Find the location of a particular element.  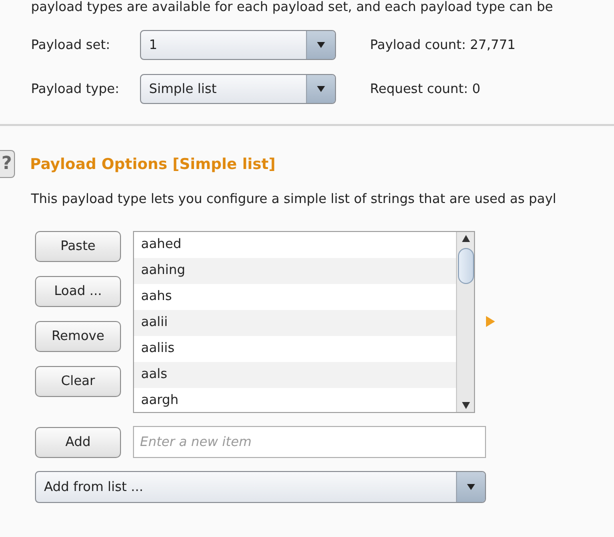

expand-arrow-icon is located at coordinates (490, 321).